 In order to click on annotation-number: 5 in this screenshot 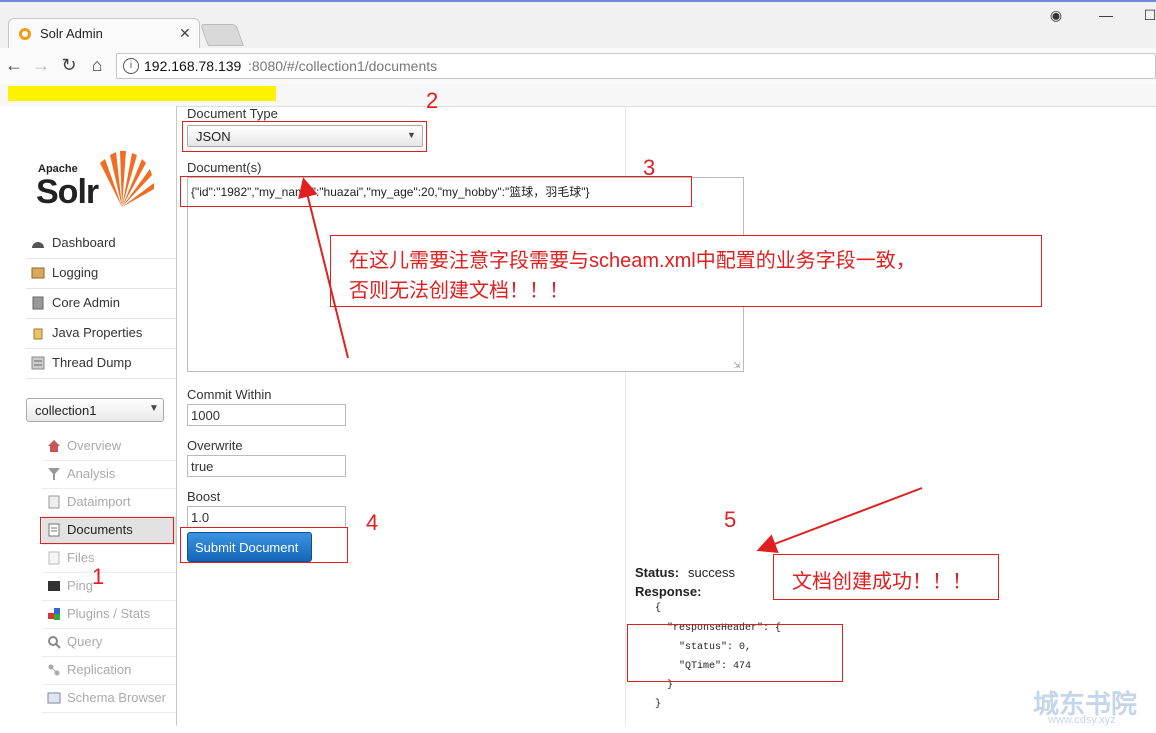, I will do `click(730, 519)`.